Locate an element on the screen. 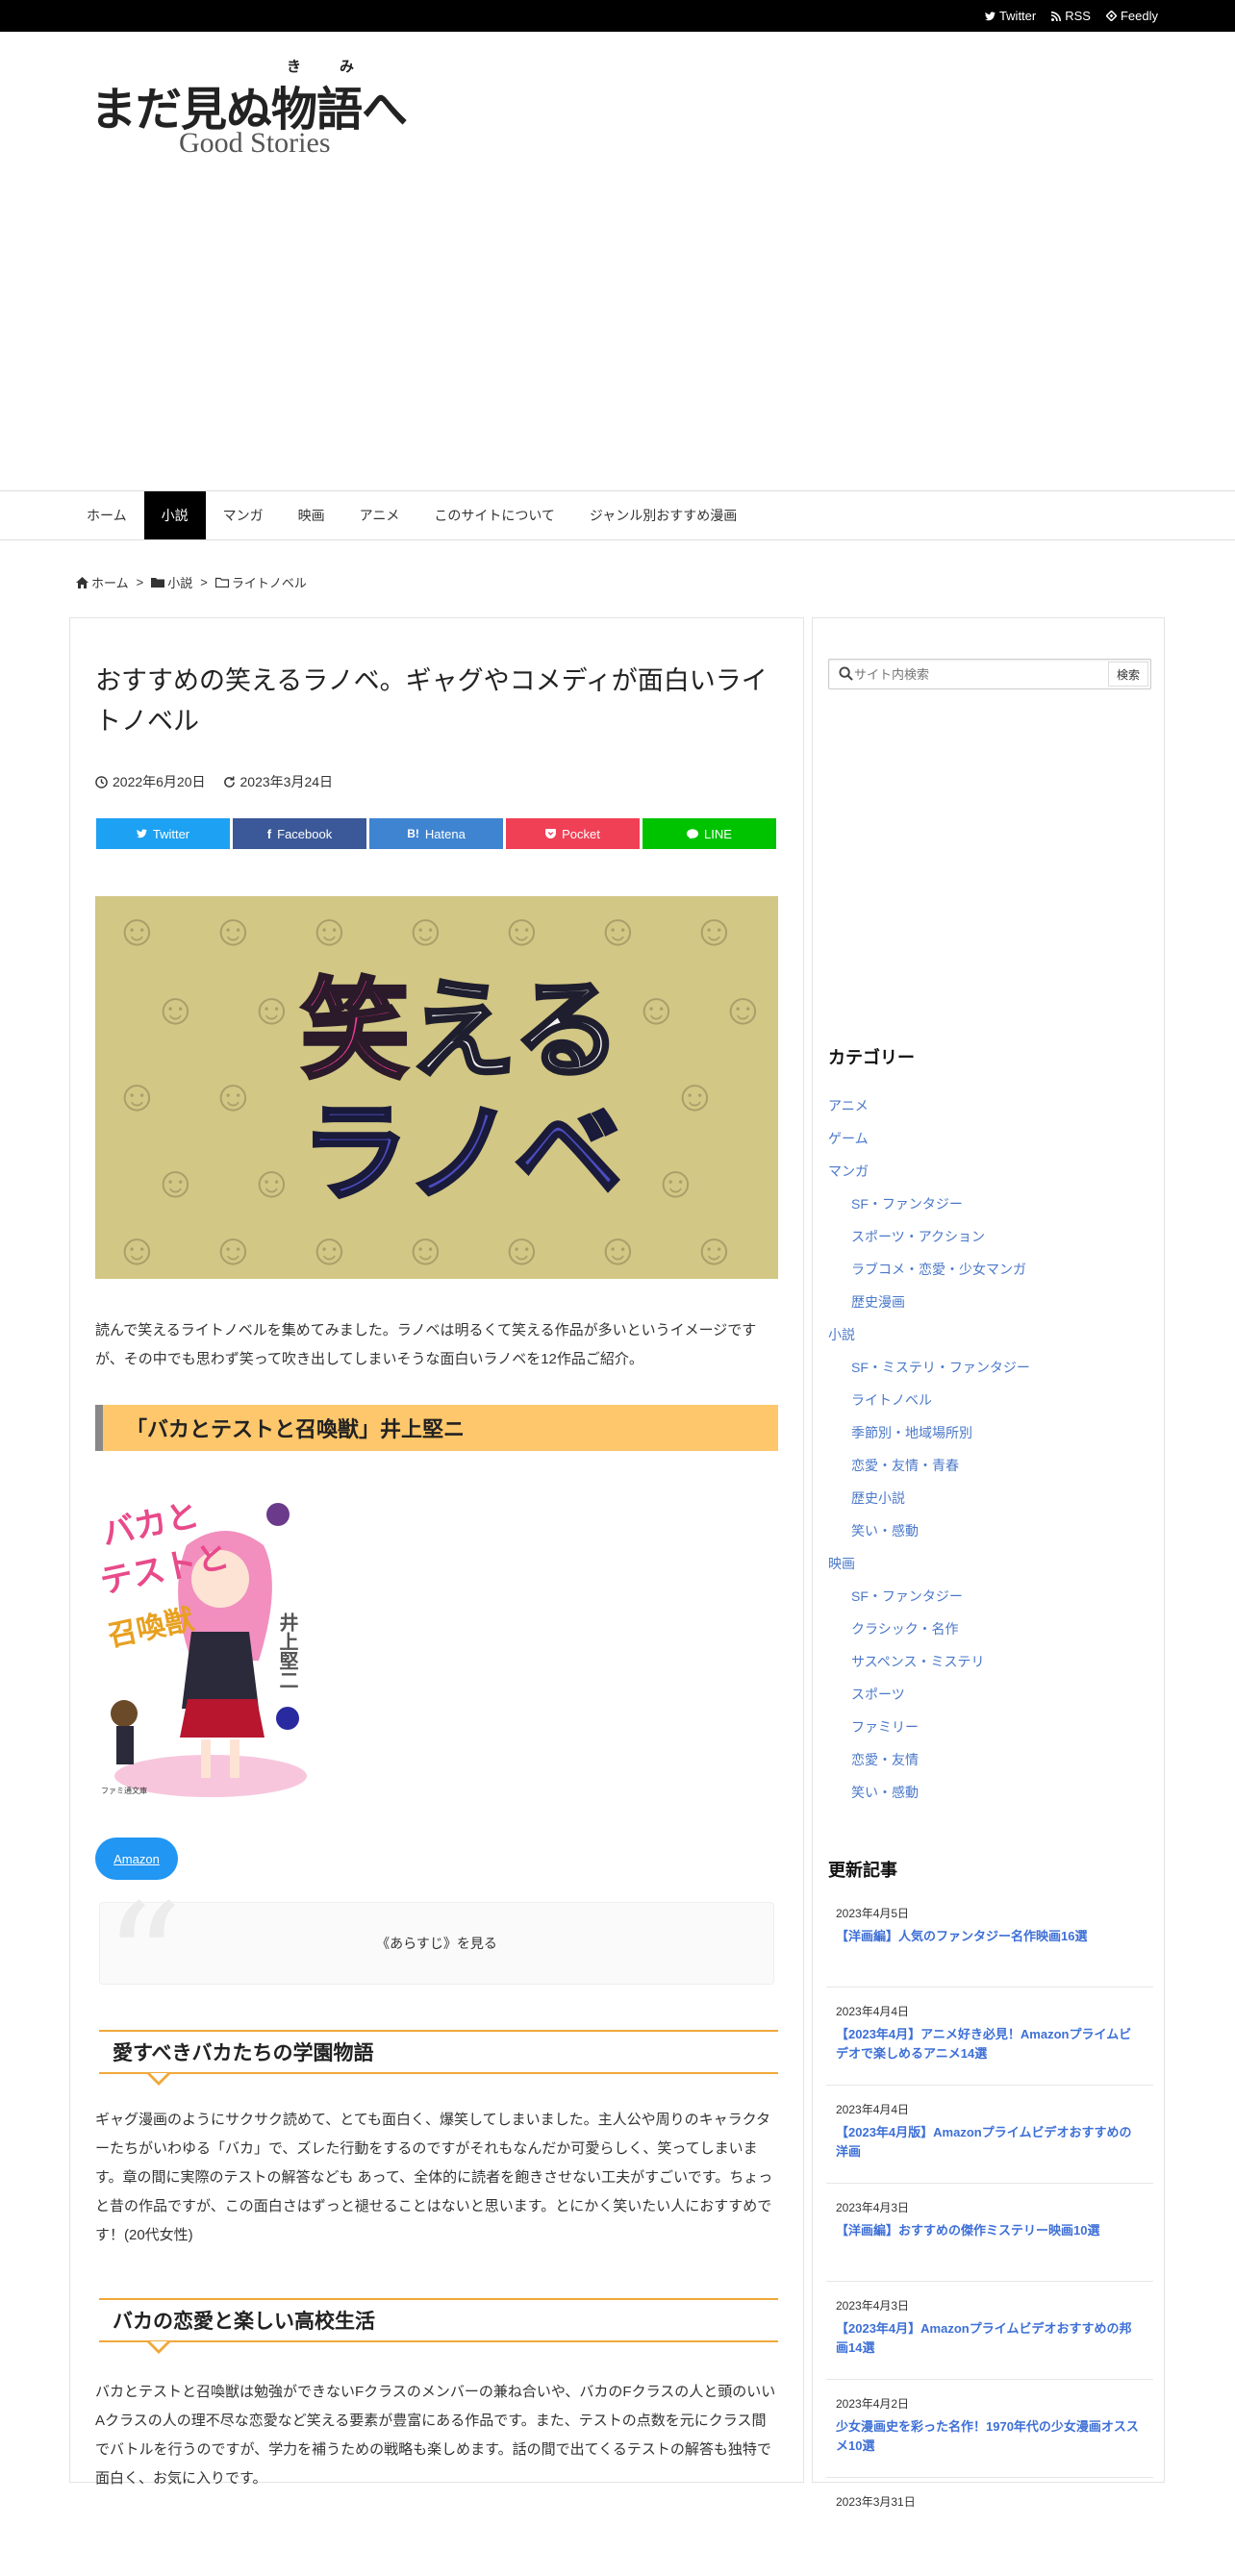 This screenshot has height=2576, width=1235. rss-link: RSS is located at coordinates (1071, 16).